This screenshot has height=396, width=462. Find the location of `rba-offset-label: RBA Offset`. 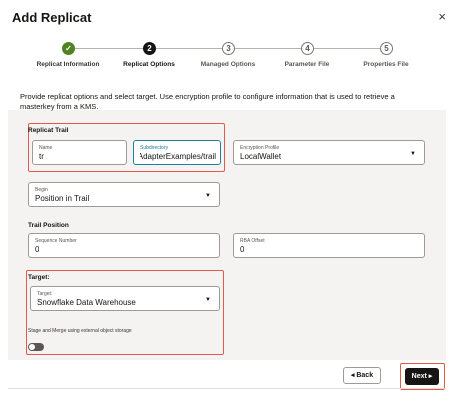

rba-offset-label: RBA Offset is located at coordinates (252, 241).